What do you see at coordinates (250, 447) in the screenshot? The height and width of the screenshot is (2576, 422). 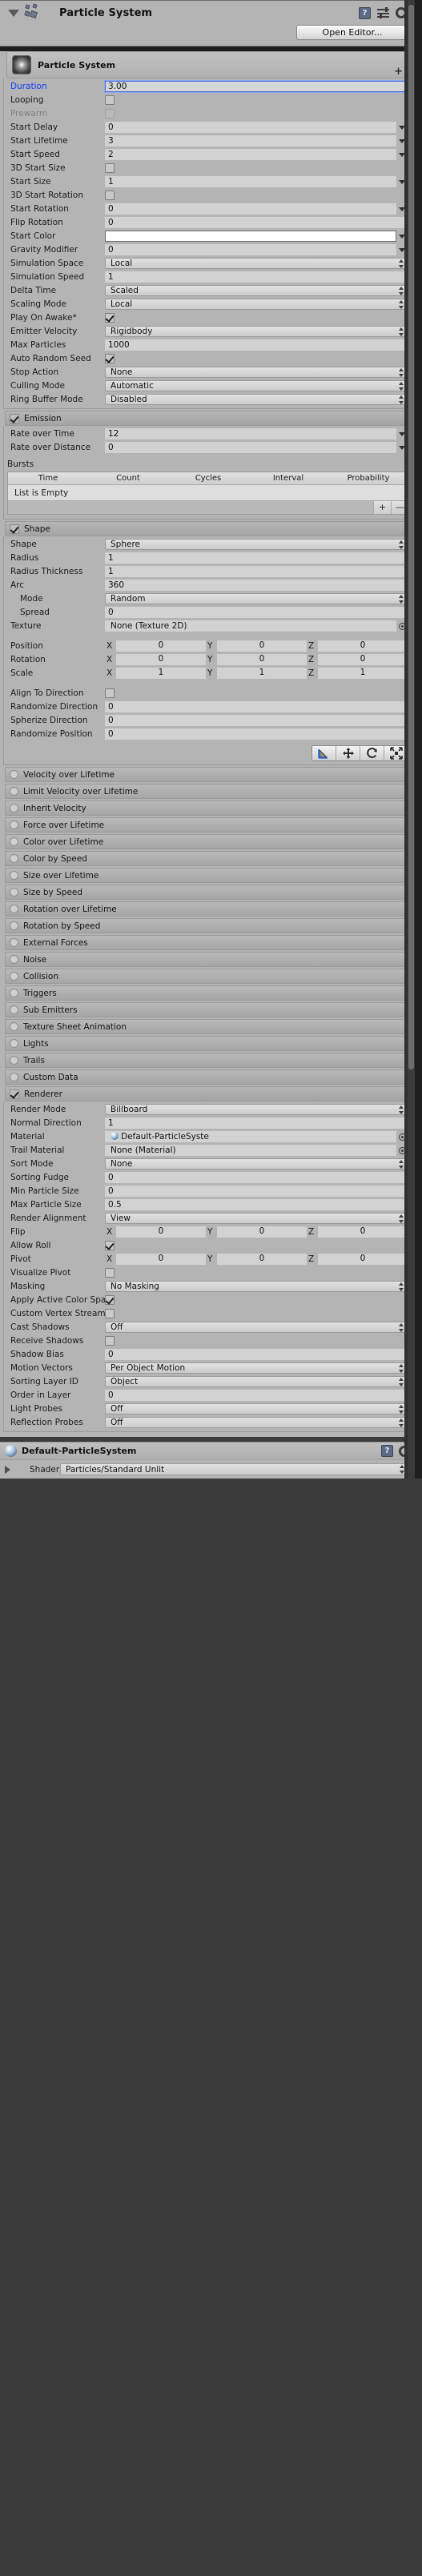 I see `field-rate-over-distance: 0` at bounding box center [250, 447].